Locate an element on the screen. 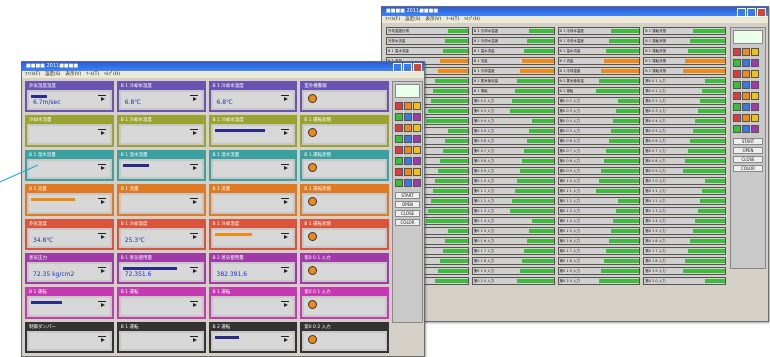 This screenshot has height=357, width=770. sensor-panel: 蒸気圧力 72.35 kg/cm2 is located at coordinates (69, 268).